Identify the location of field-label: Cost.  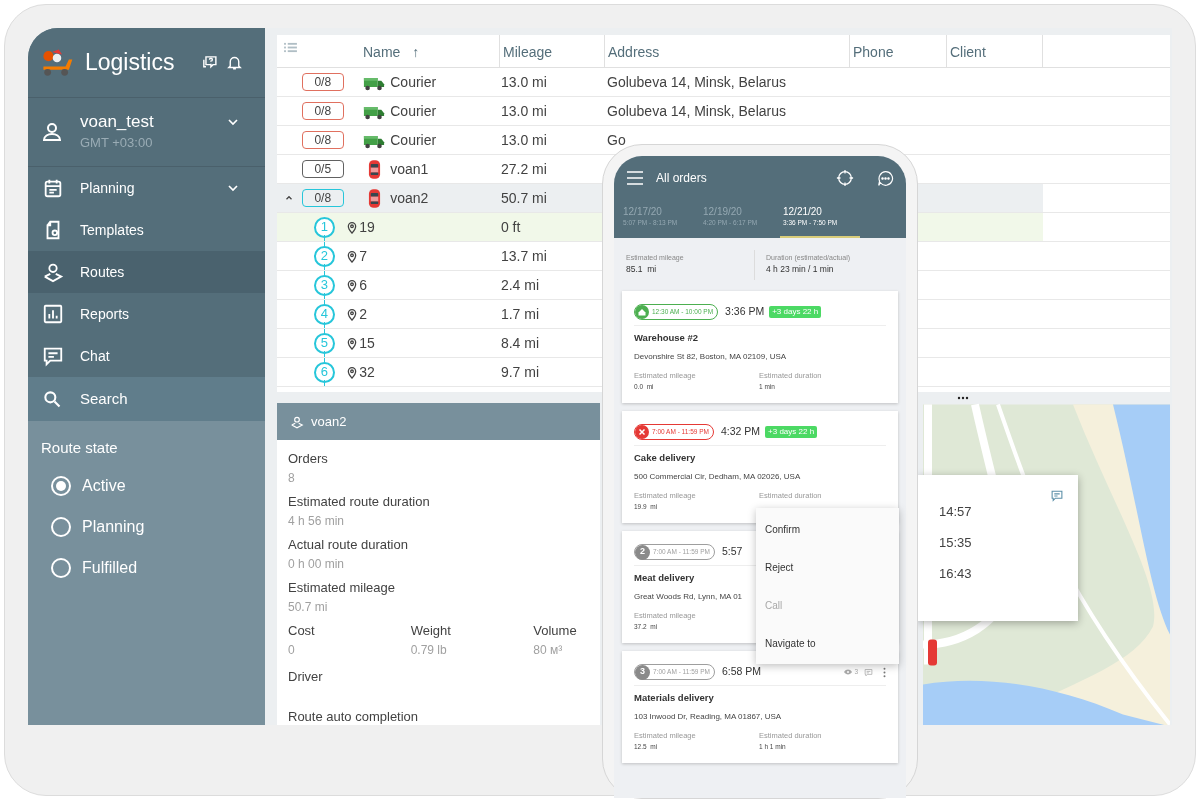
(301, 631).